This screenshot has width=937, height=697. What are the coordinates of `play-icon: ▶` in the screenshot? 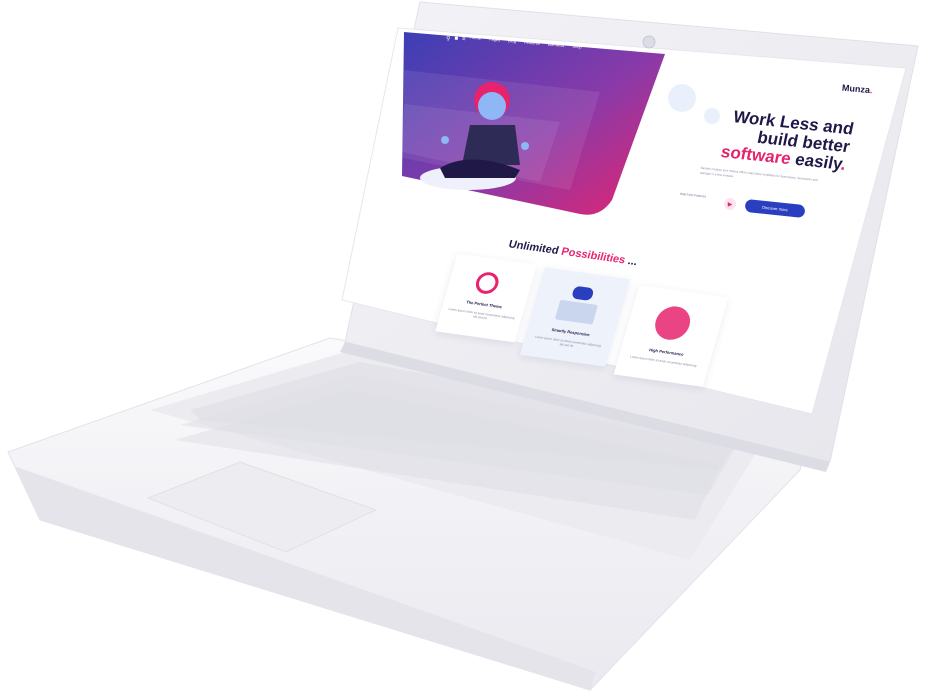 It's located at (730, 204).